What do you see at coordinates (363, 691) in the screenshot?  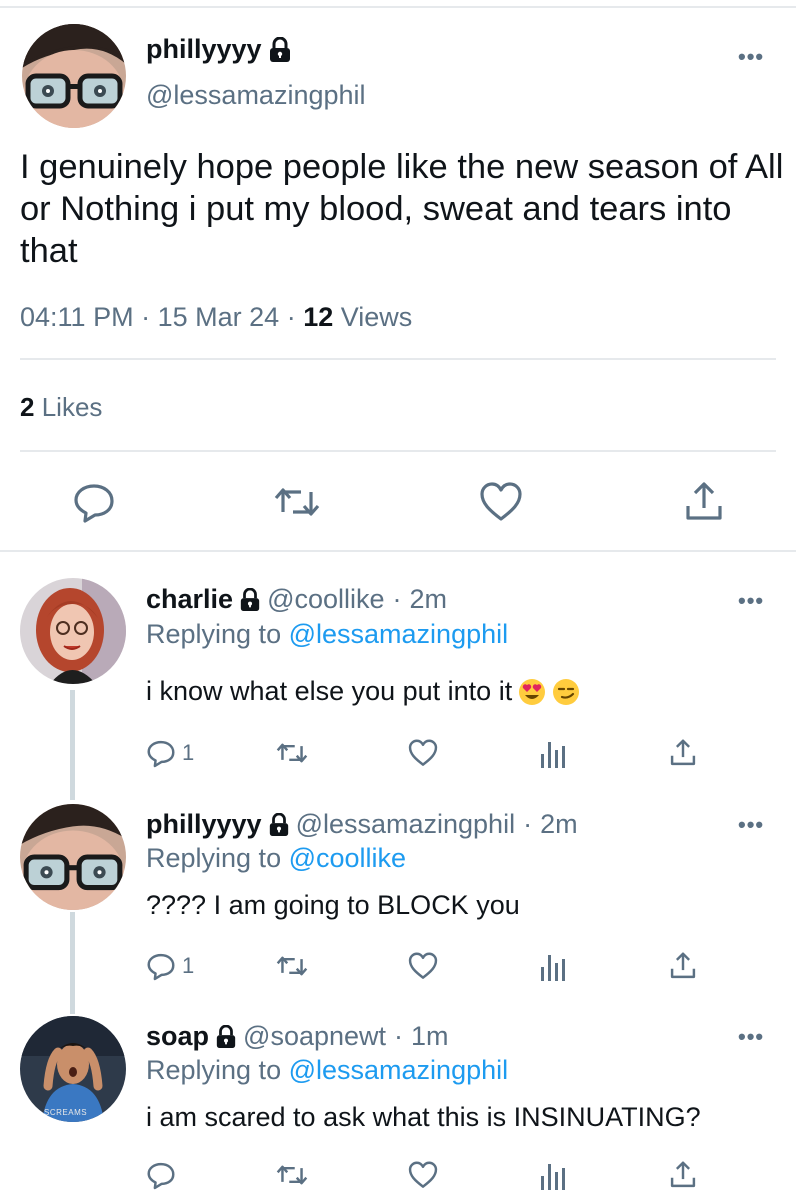 I see `reply-text: i know what else you put into it` at bounding box center [363, 691].